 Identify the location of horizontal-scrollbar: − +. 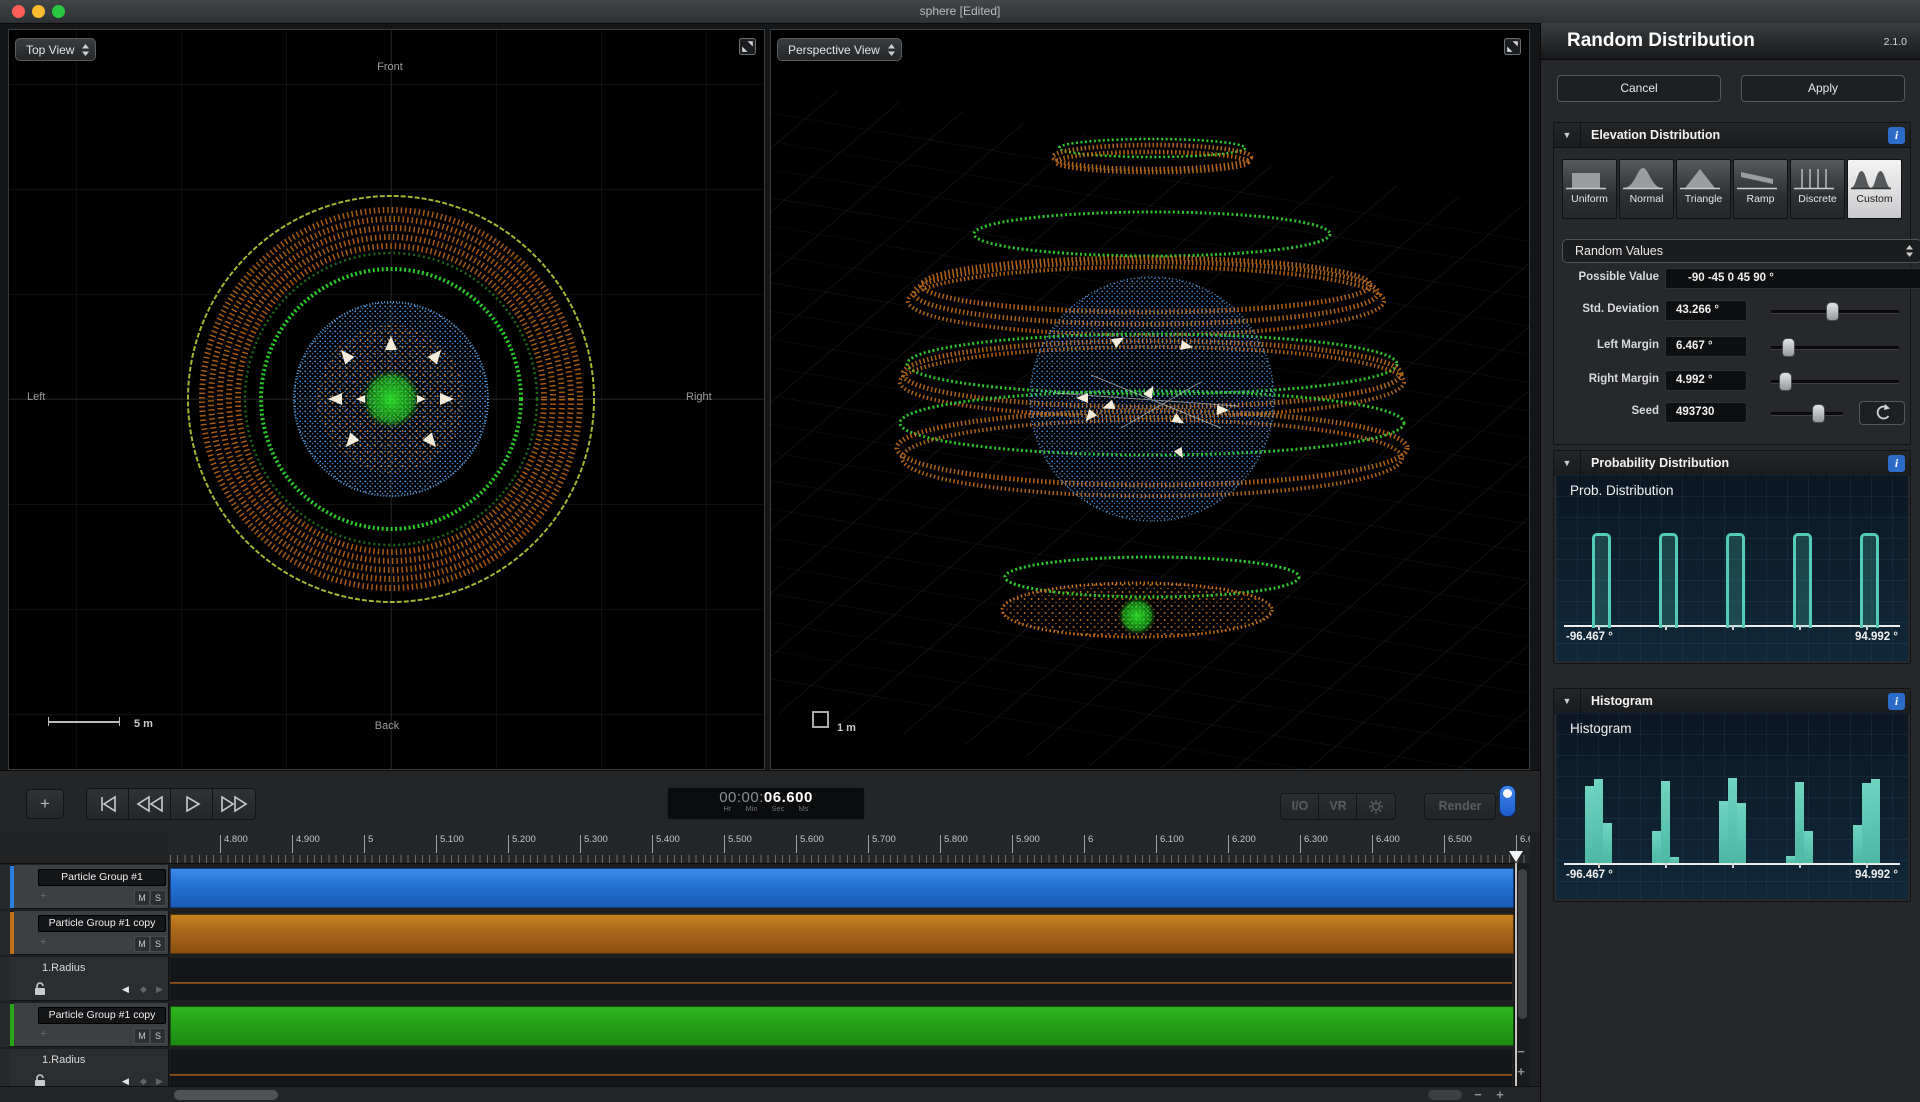
(770, 1094).